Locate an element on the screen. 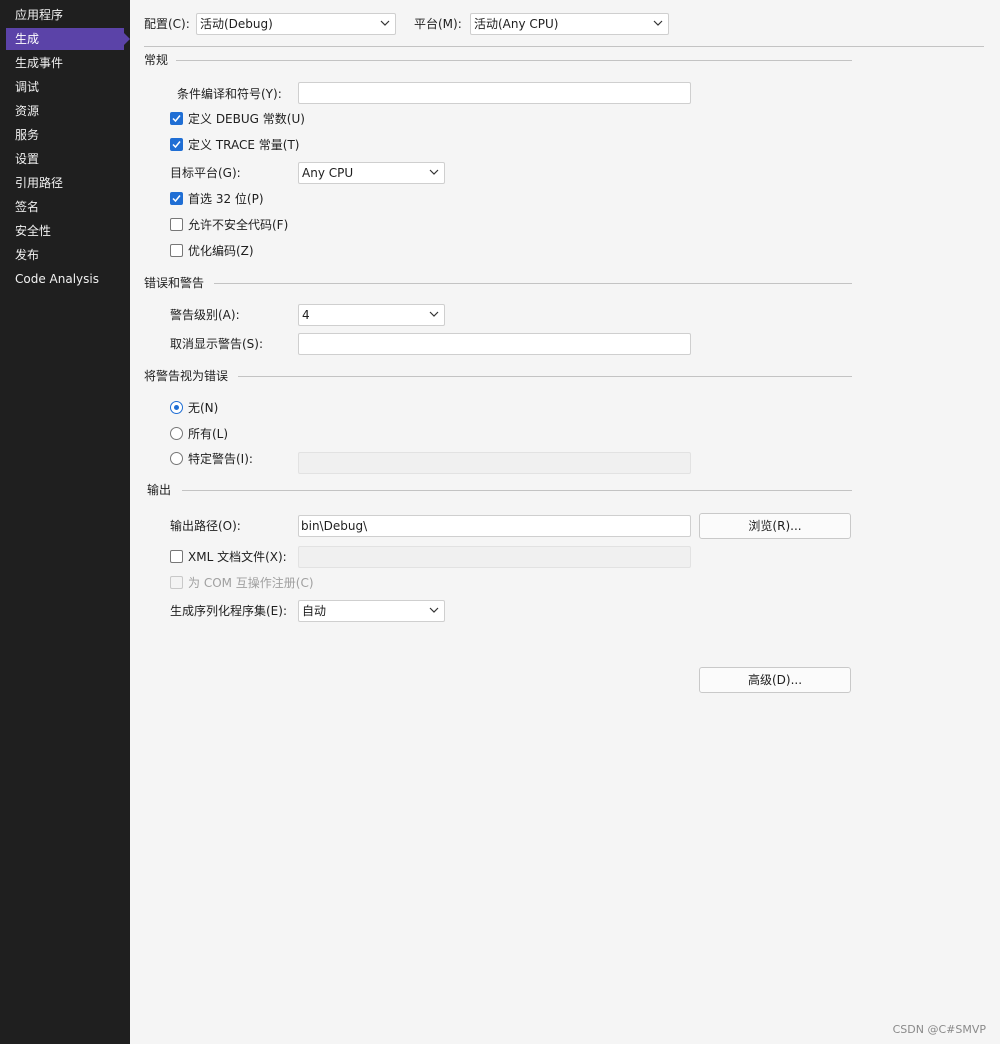  define-trace-checkbox is located at coordinates (176, 144).